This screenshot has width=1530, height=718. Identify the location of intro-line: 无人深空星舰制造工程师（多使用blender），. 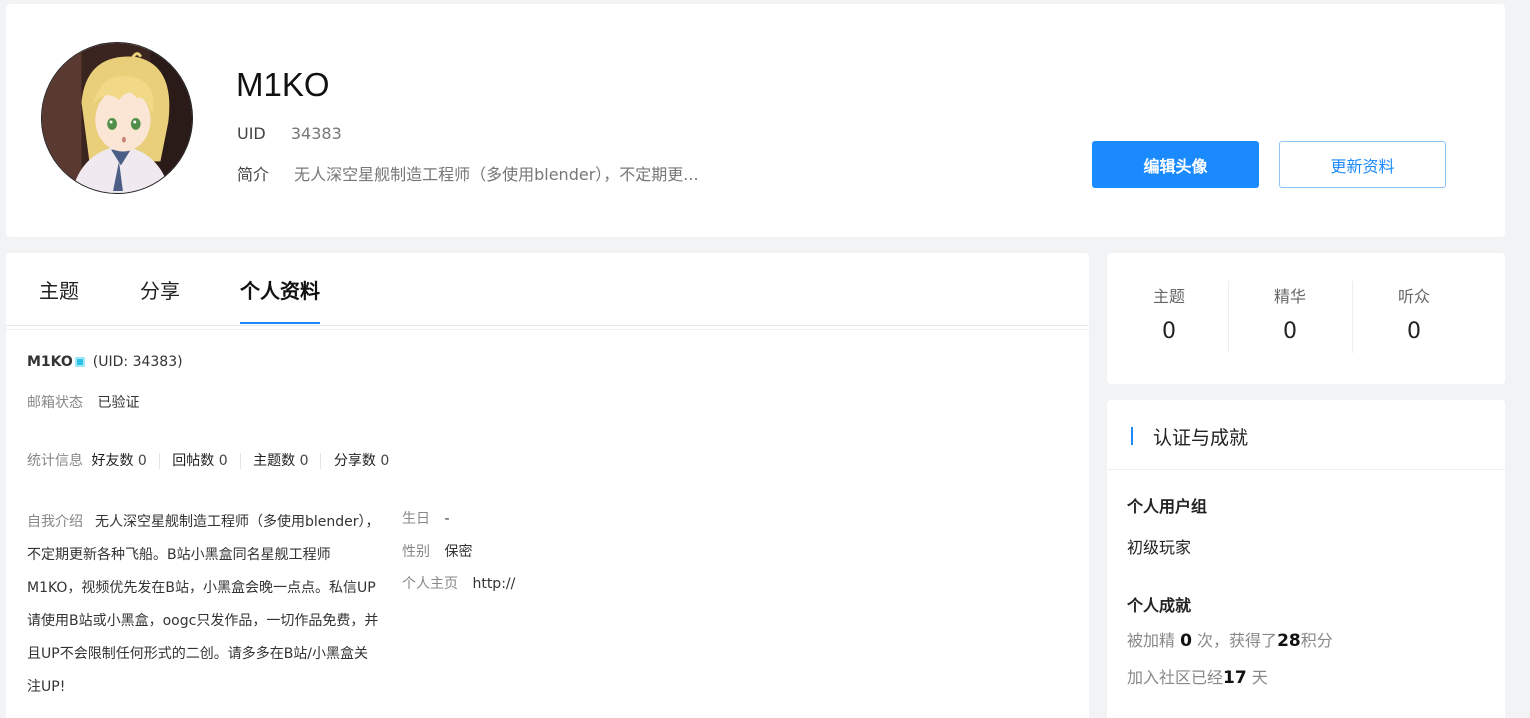
(237, 522).